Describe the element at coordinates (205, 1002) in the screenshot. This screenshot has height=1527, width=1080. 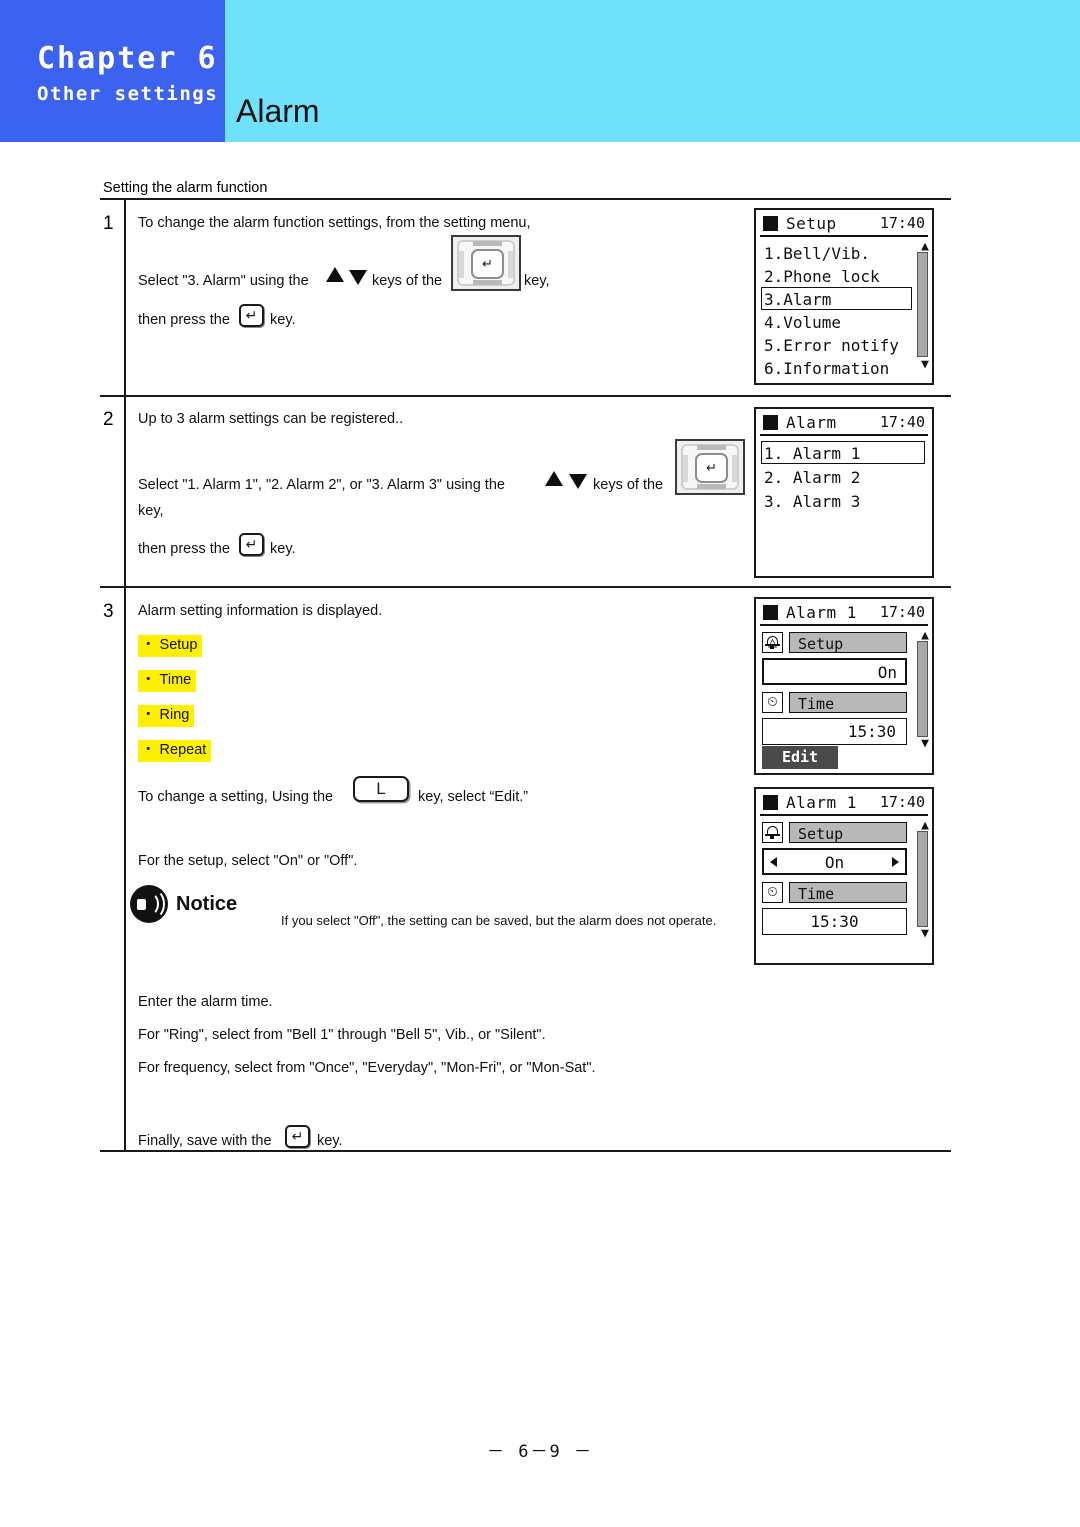
I see `step3-line5: Enter the alarm time.` at that location.